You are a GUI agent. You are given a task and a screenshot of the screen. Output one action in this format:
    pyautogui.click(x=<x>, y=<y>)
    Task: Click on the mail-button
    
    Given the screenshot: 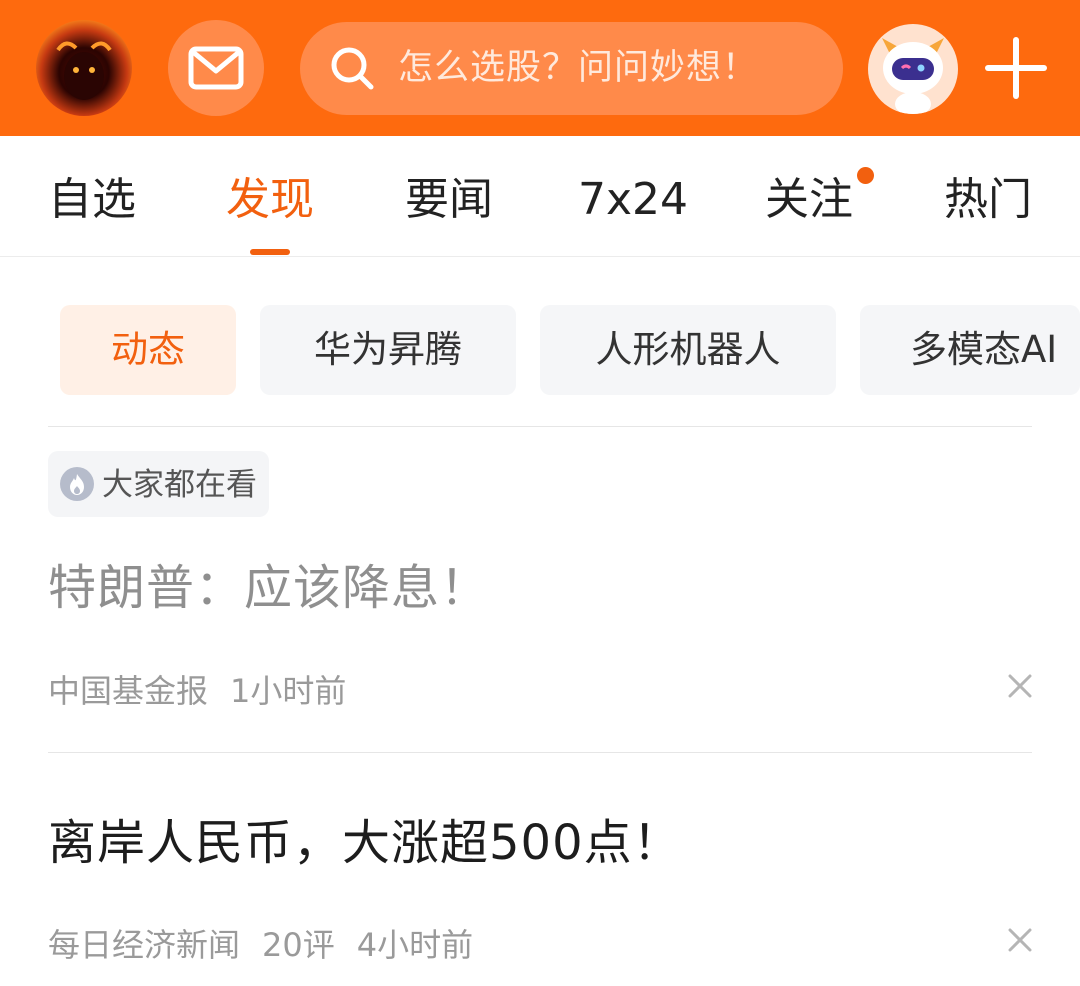 What is the action you would take?
    pyautogui.click(x=216, y=68)
    